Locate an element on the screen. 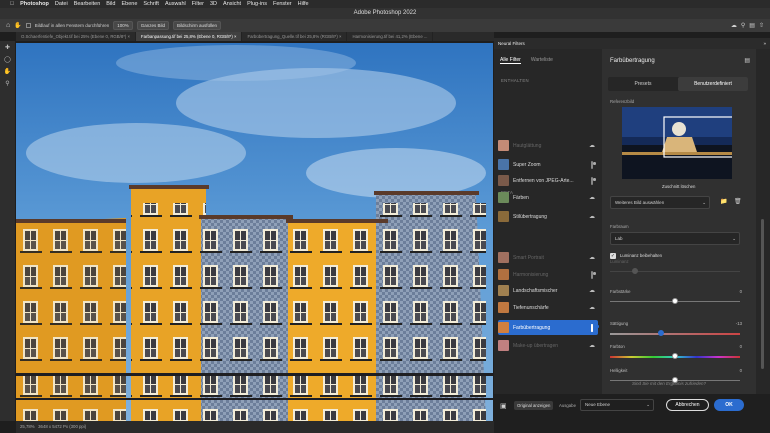 Image resolution: width=770 pixels, height=433 pixels. tab-presets: Presets is located at coordinates (643, 84).